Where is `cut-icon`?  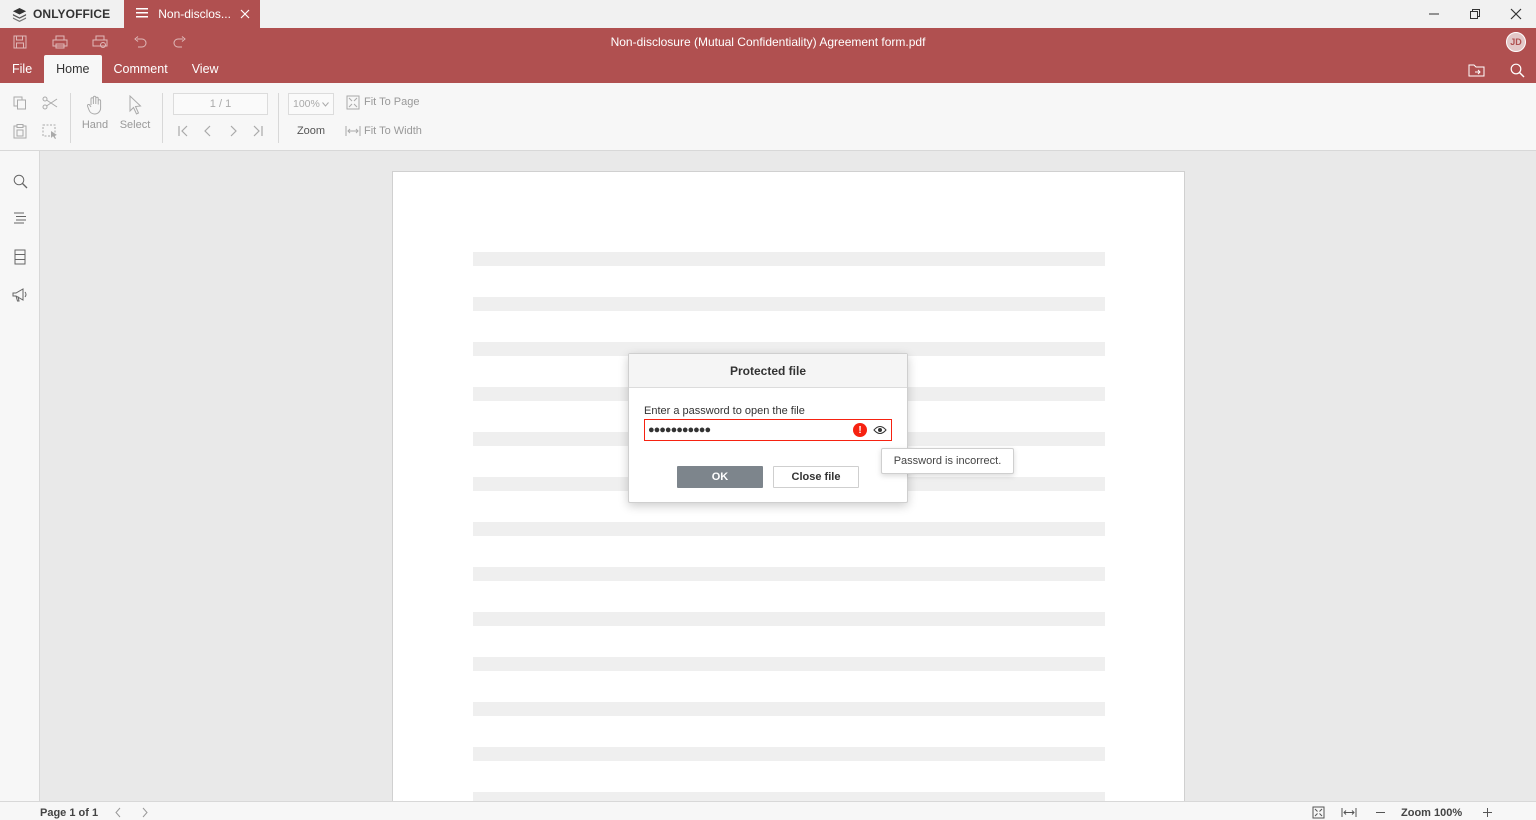
cut-icon is located at coordinates (50, 103).